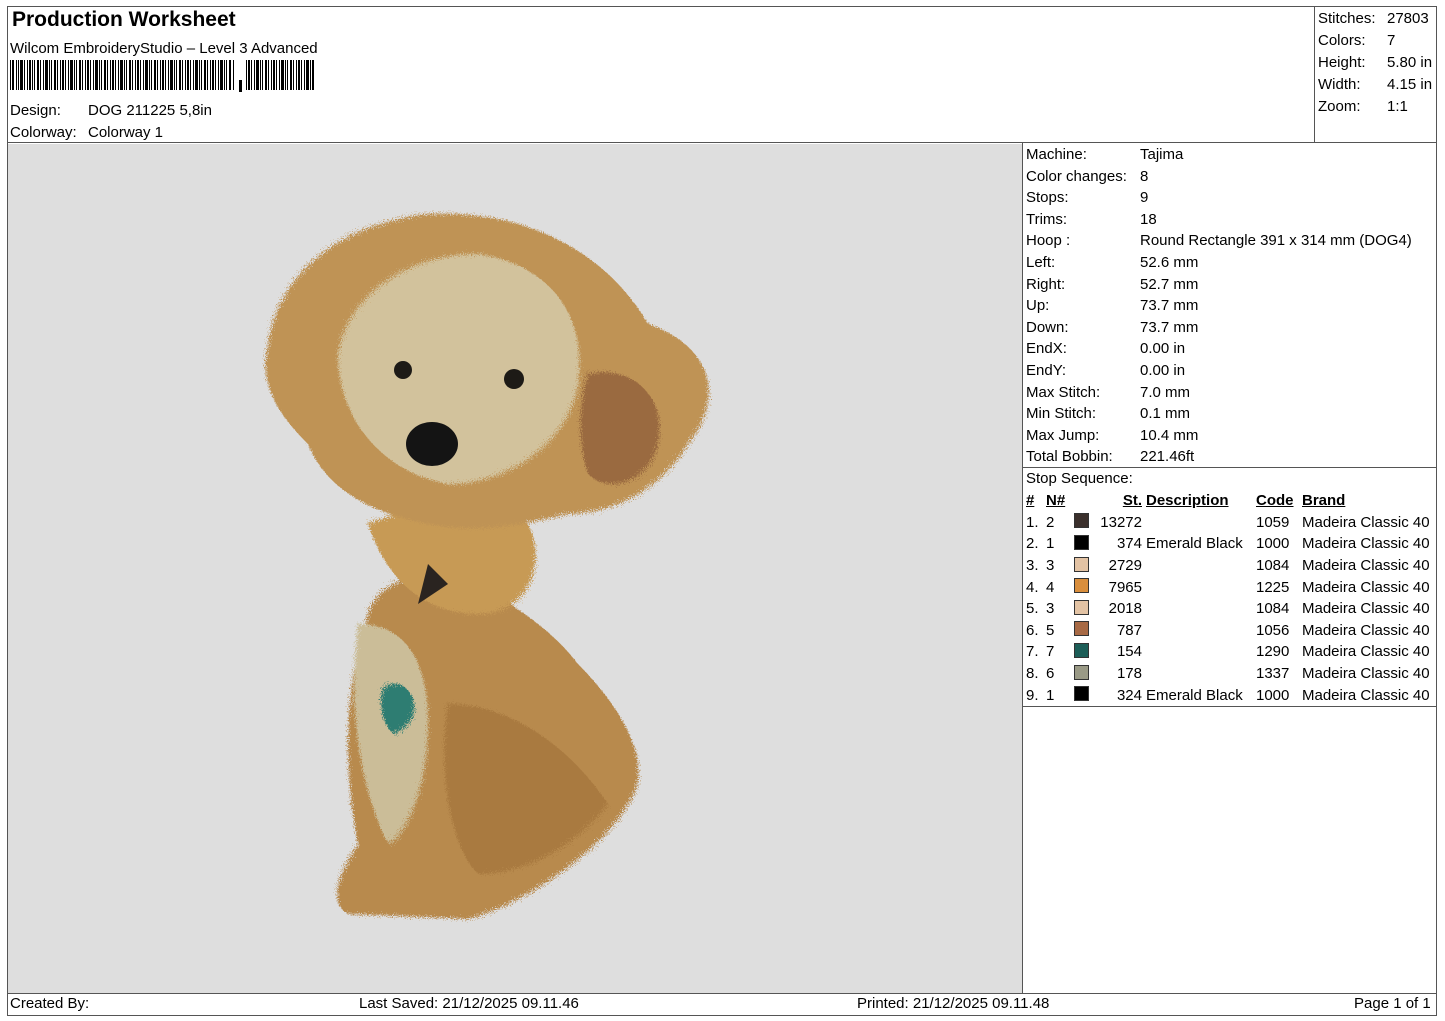 The height and width of the screenshot is (1021, 1445). What do you see at coordinates (162, 76) in the screenshot?
I see `barcode` at bounding box center [162, 76].